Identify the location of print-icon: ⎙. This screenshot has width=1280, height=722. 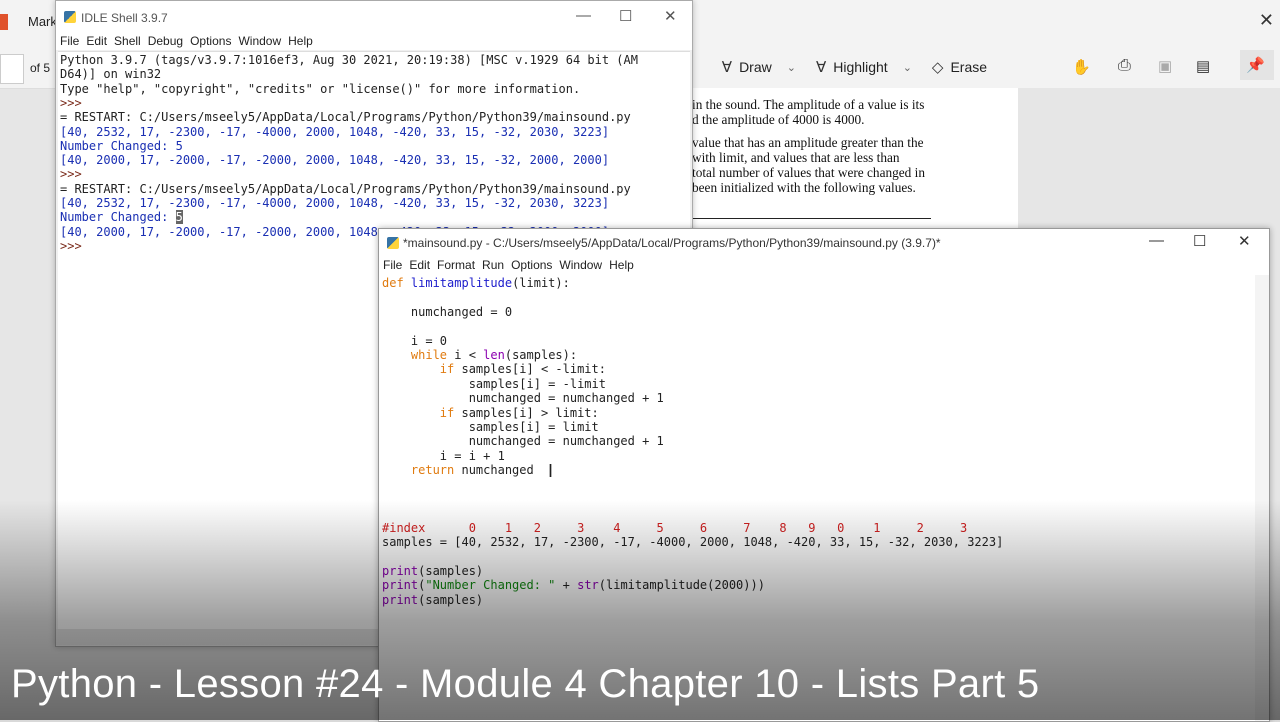
(1124, 66).